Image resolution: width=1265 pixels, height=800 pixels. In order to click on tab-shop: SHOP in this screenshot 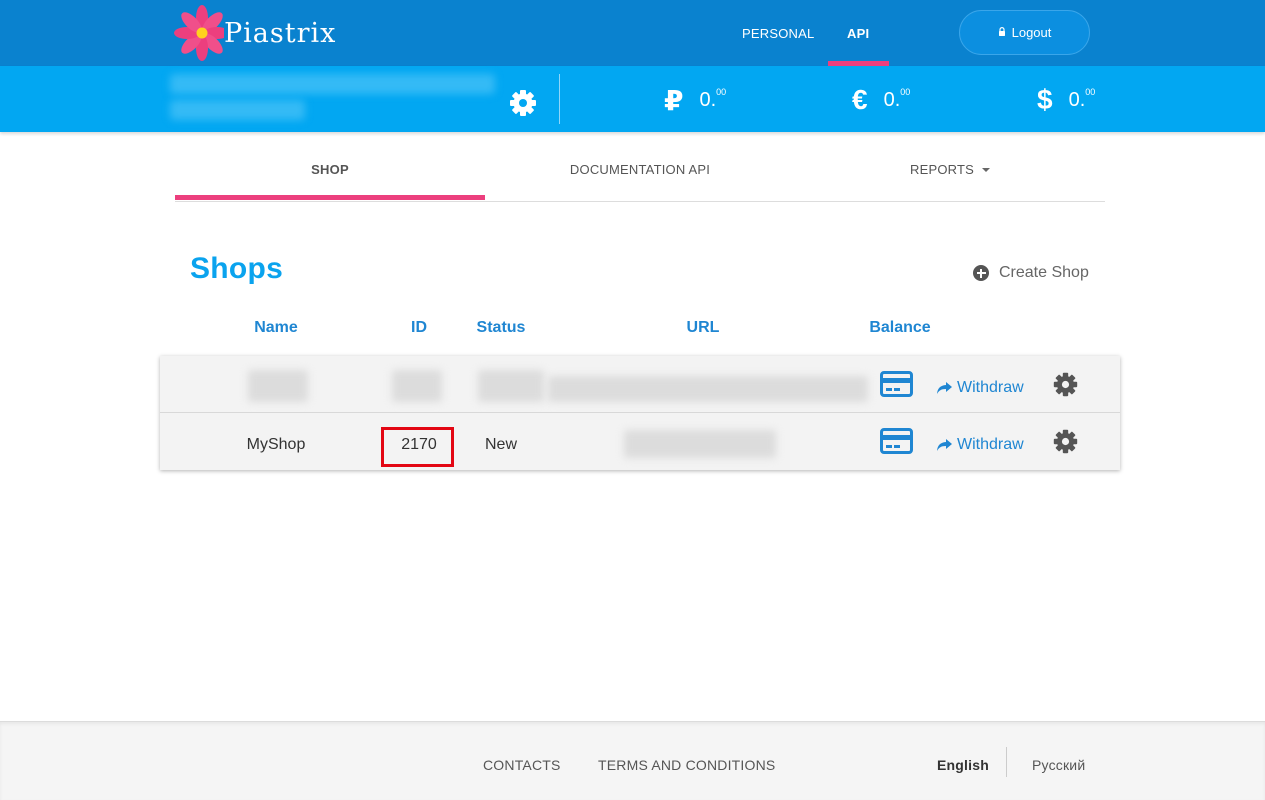, I will do `click(330, 169)`.